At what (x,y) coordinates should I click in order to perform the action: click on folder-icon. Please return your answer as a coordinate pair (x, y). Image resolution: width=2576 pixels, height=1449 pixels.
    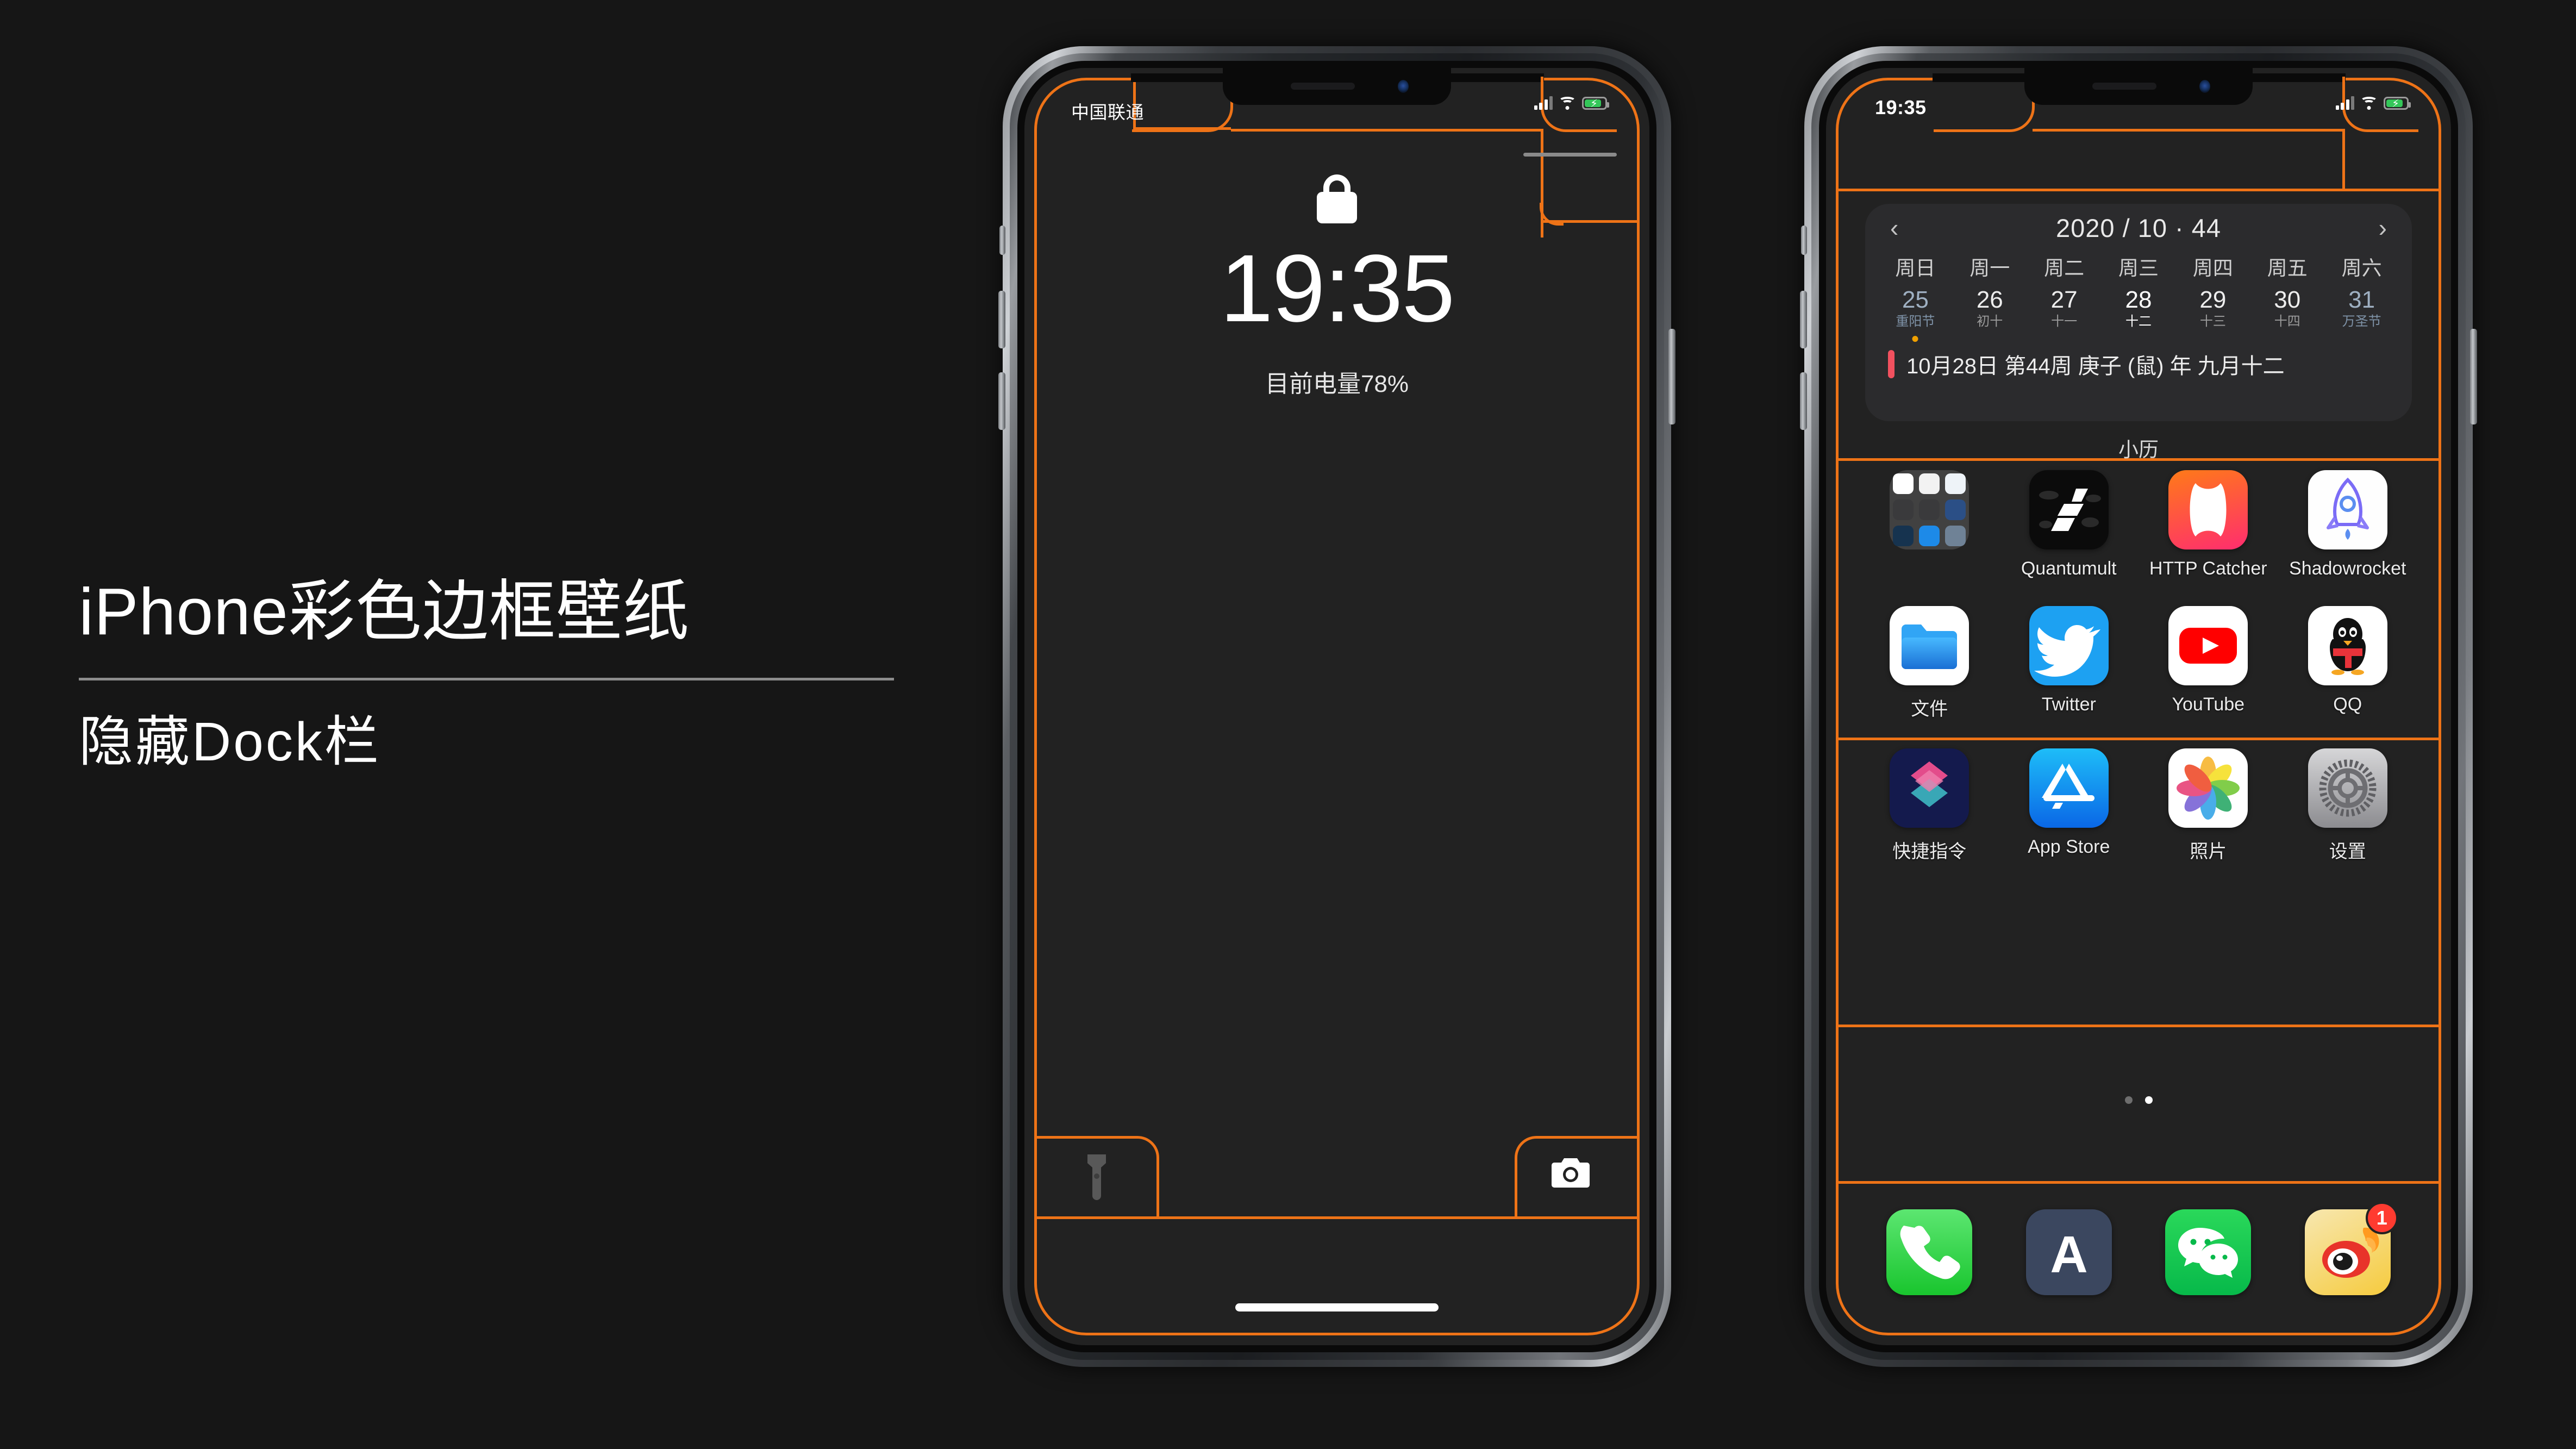
    Looking at the image, I should click on (1929, 509).